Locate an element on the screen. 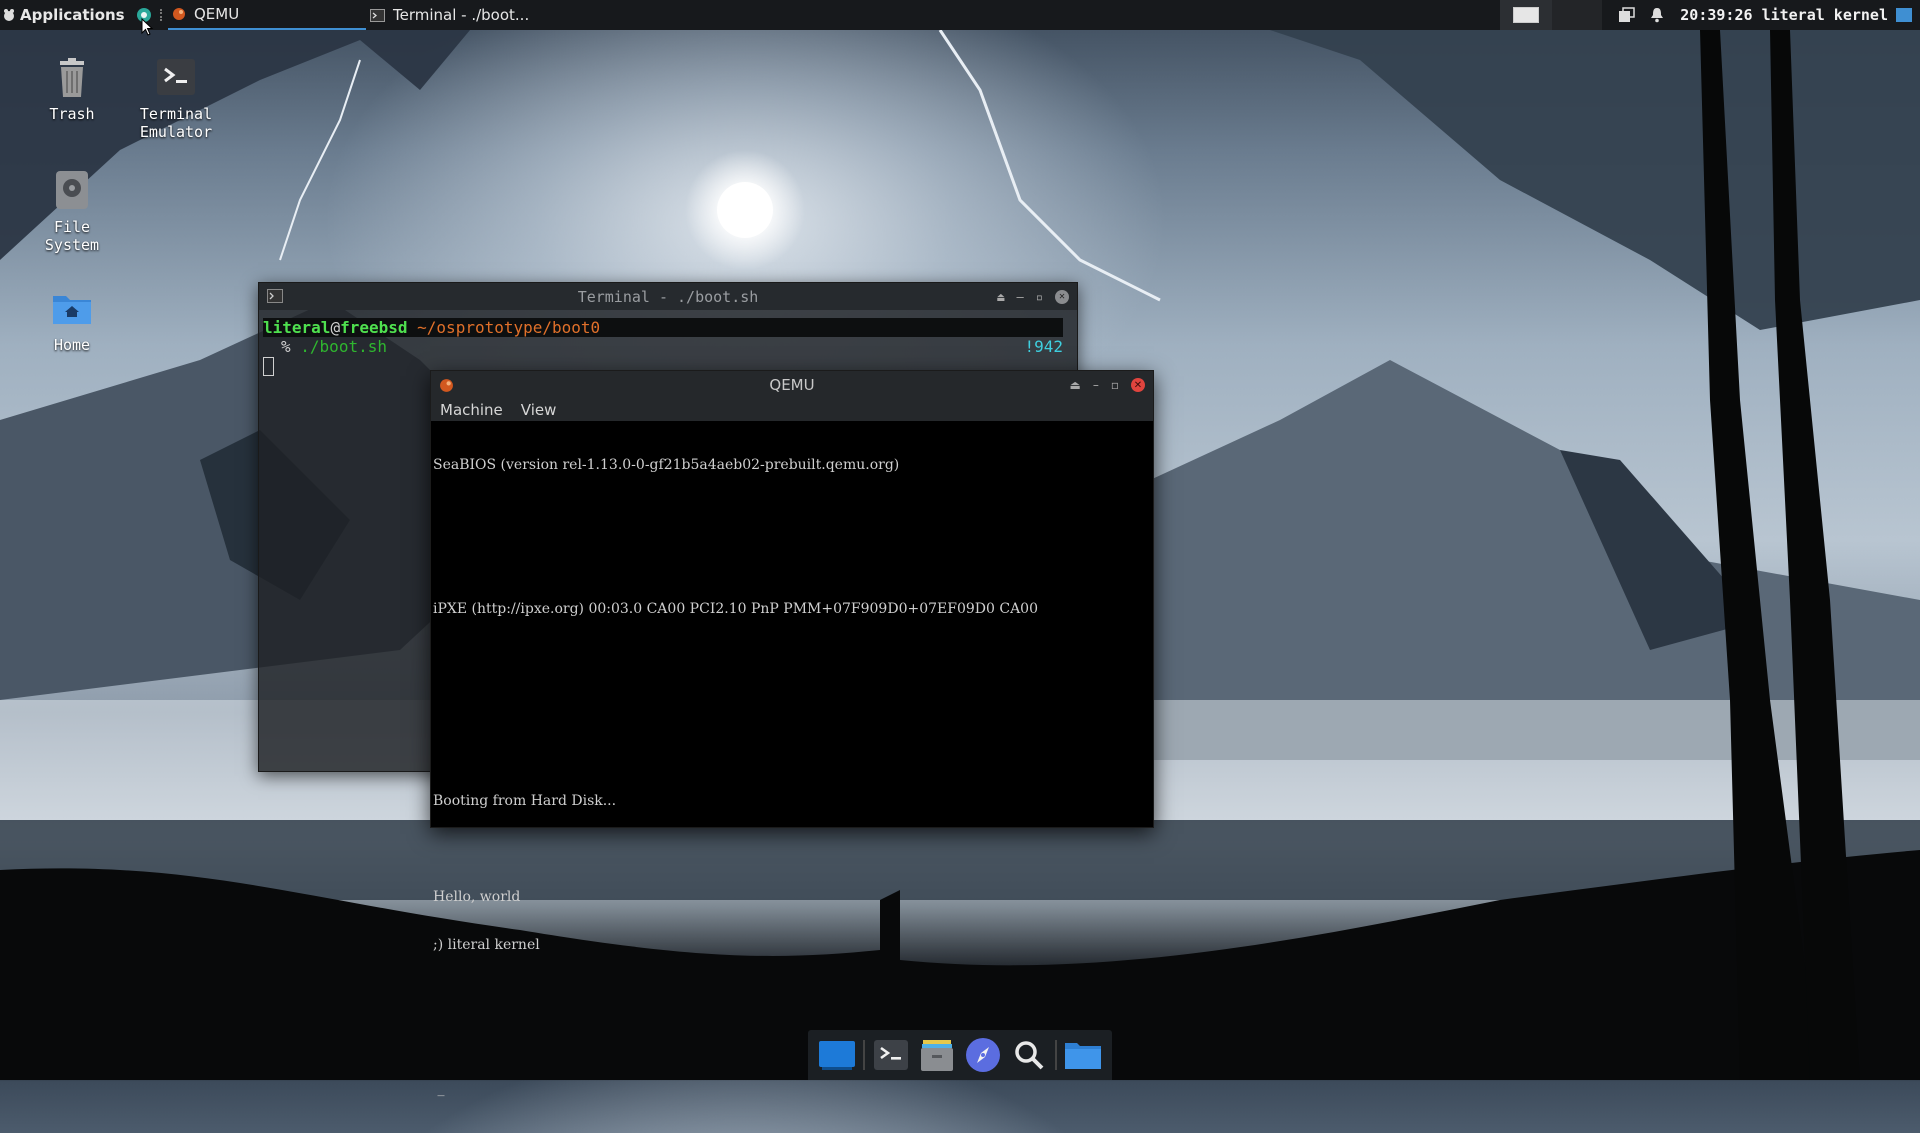 This screenshot has width=1920, height=1133. menu-view: View is located at coordinates (539, 410).